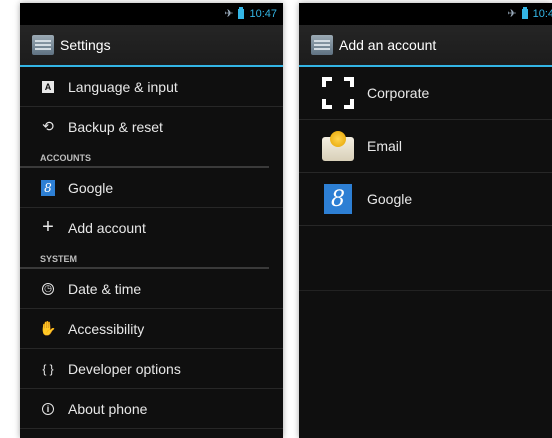  I want to click on status-time: 10:47, so click(263, 14).